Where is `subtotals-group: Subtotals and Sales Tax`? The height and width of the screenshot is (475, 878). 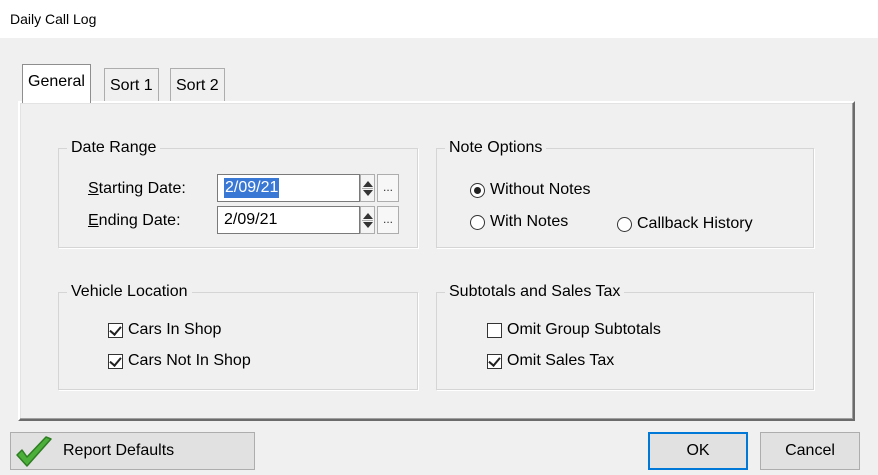
subtotals-group: Subtotals and Sales Tax is located at coordinates (625, 336).